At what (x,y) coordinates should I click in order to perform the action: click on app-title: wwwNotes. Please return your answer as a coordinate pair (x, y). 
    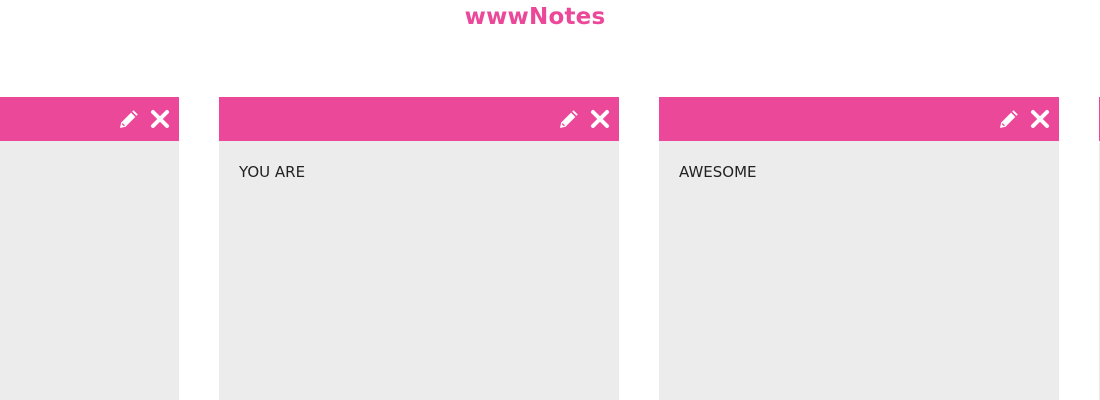
    Looking at the image, I should click on (535, 17).